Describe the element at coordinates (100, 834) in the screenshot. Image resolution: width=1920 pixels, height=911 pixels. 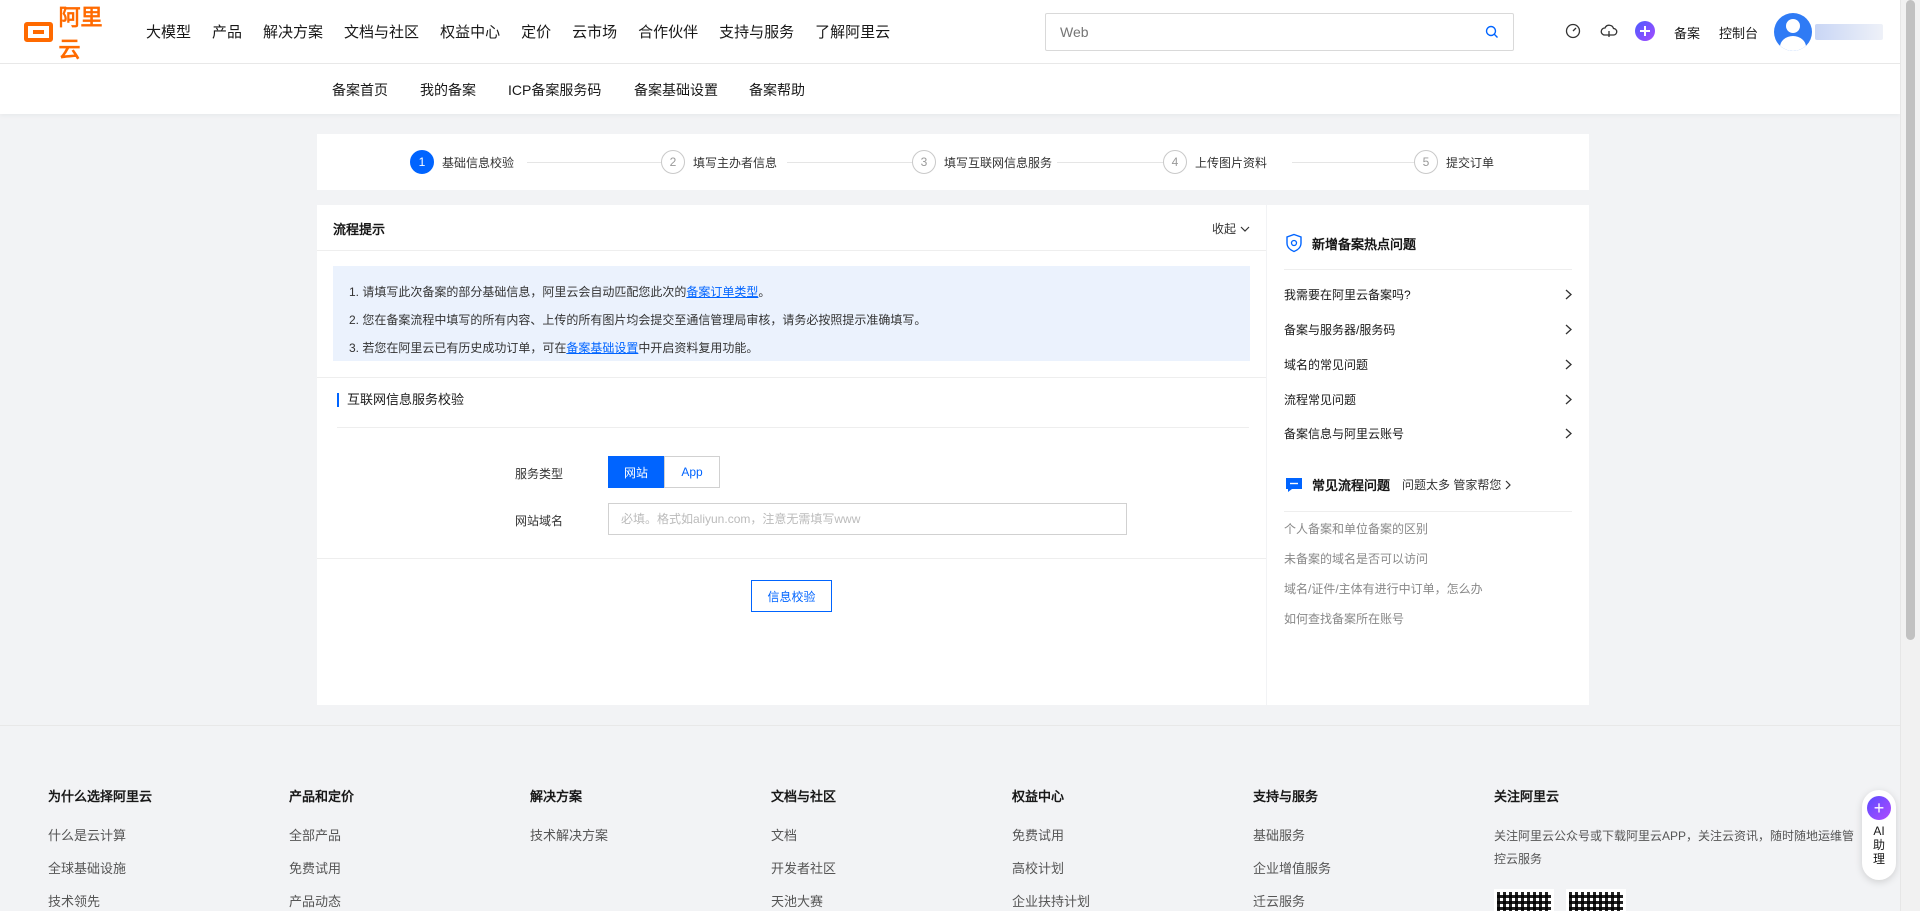
I see `footer-link: 什么是云计算` at that location.